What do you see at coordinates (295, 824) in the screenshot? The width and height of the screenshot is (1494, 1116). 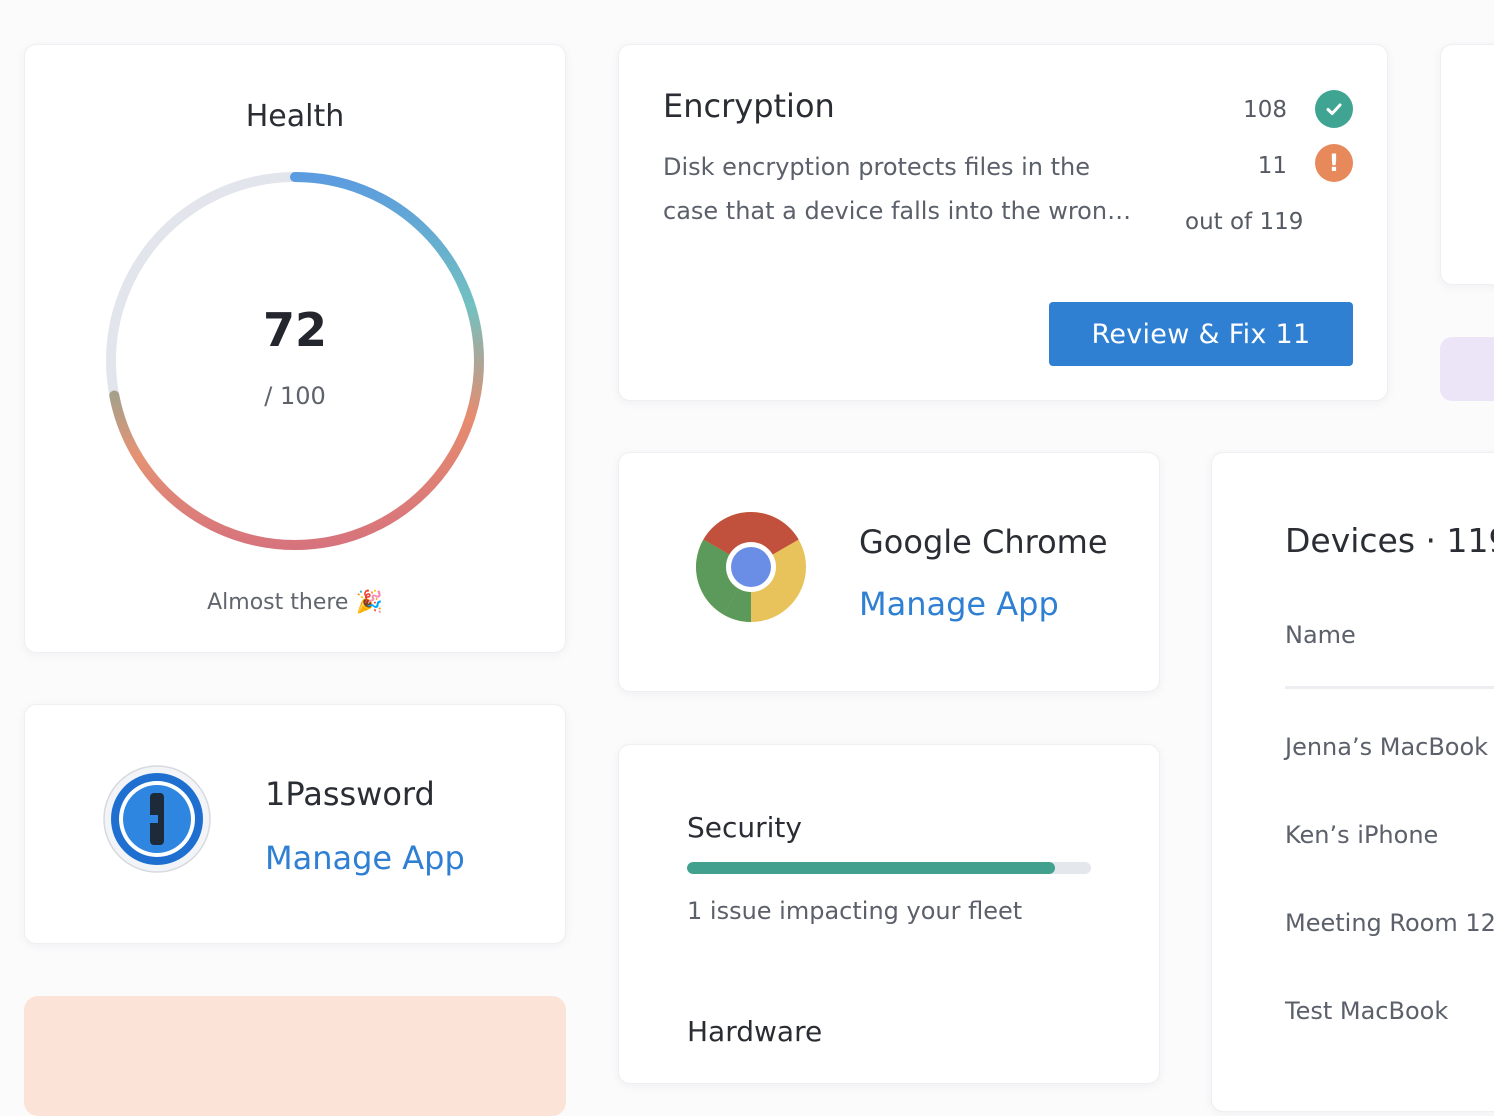 I see `app-card-1password: 1Password Manage App` at bounding box center [295, 824].